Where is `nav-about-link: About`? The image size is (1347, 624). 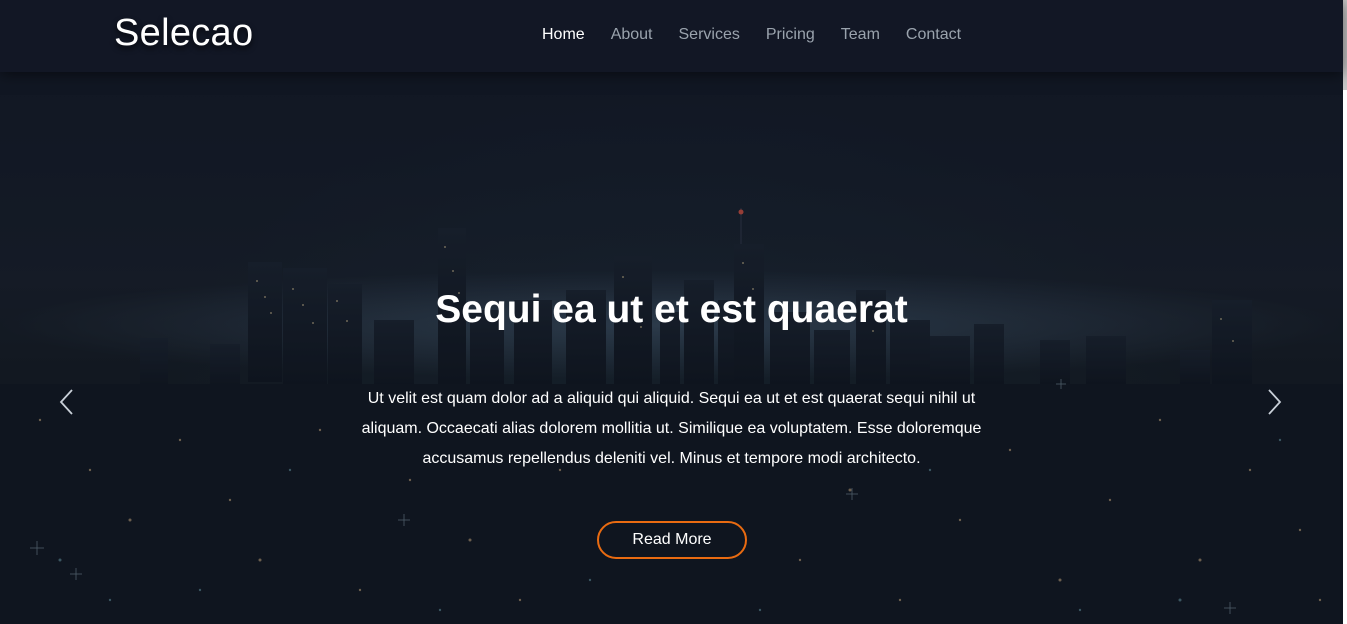
nav-about-link: About is located at coordinates (632, 35).